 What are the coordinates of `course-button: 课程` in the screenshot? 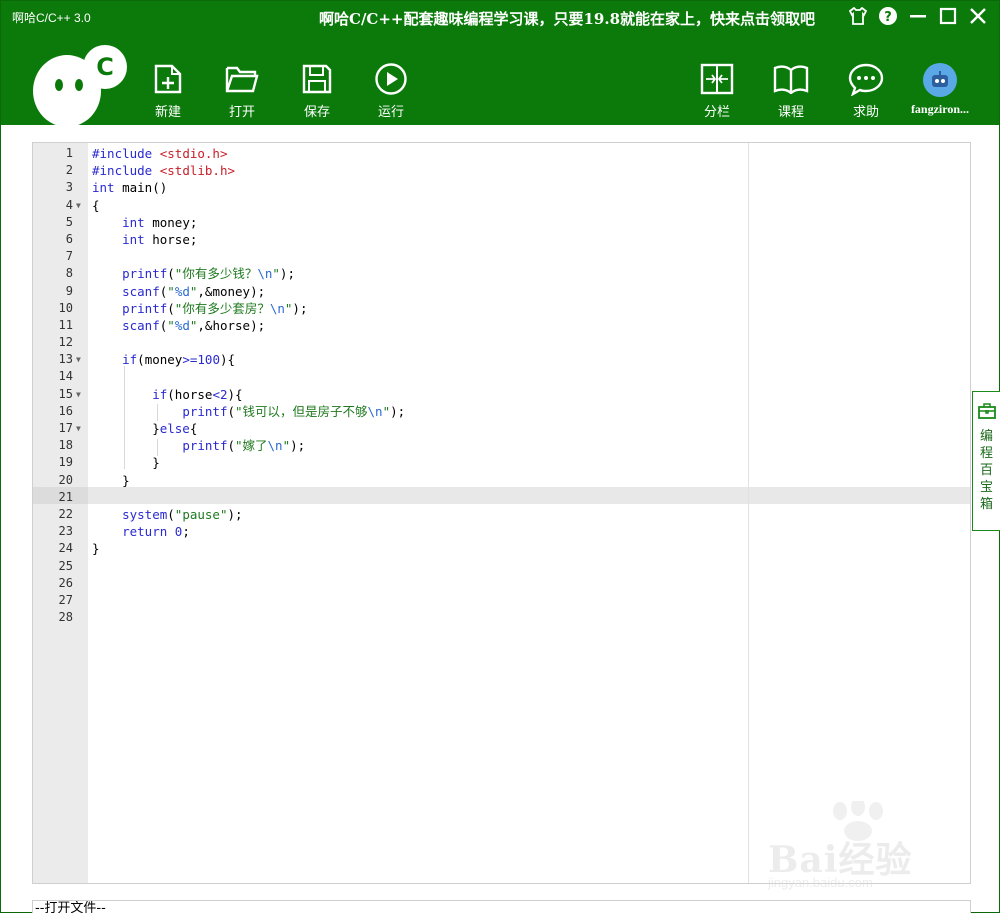 It's located at (791, 91).